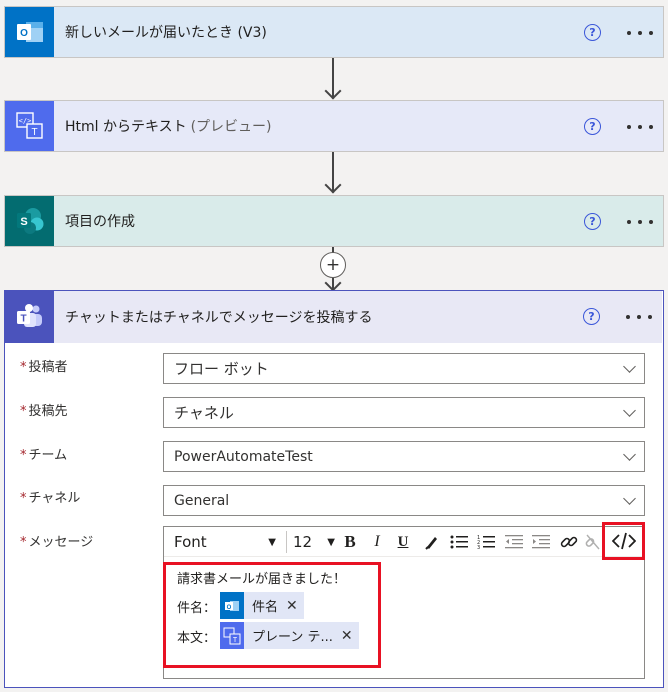  What do you see at coordinates (23, 222) in the screenshot?
I see `svg-text: S` at bounding box center [23, 222].